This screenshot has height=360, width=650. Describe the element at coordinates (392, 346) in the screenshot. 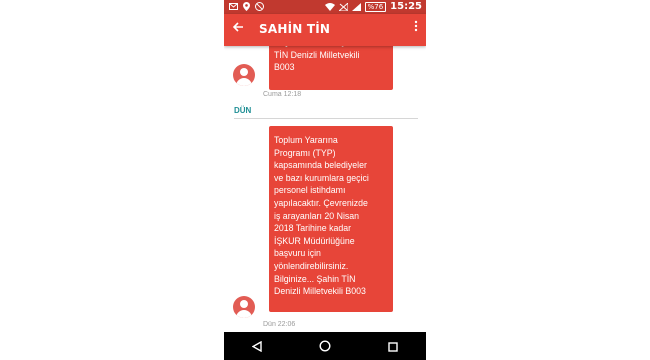

I see `recents-square-icon` at that location.